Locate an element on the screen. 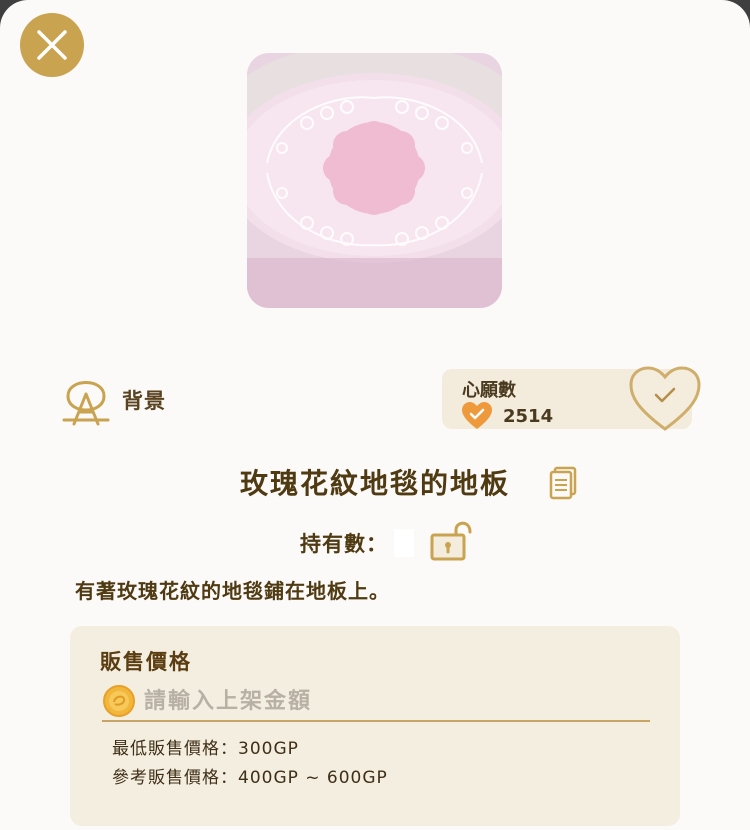  add-to-wishlist-button is located at coordinates (665, 399).